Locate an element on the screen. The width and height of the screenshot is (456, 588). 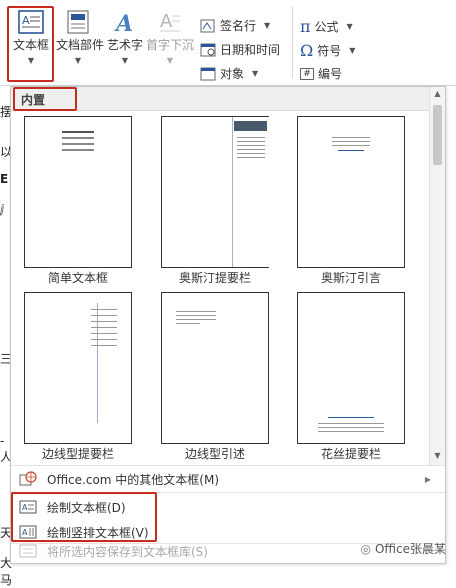
number-label: 编号 is located at coordinates (330, 74).